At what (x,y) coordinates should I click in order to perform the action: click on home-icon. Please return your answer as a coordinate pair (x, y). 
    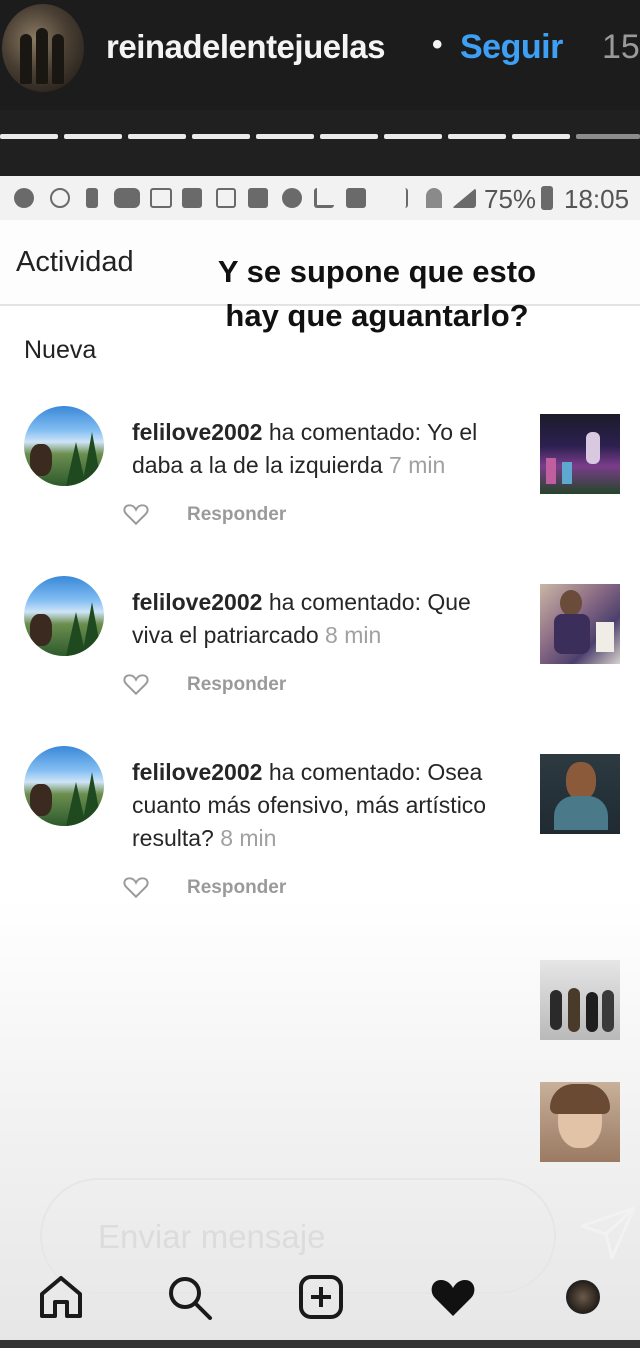
    Looking at the image, I should click on (61, 1297).